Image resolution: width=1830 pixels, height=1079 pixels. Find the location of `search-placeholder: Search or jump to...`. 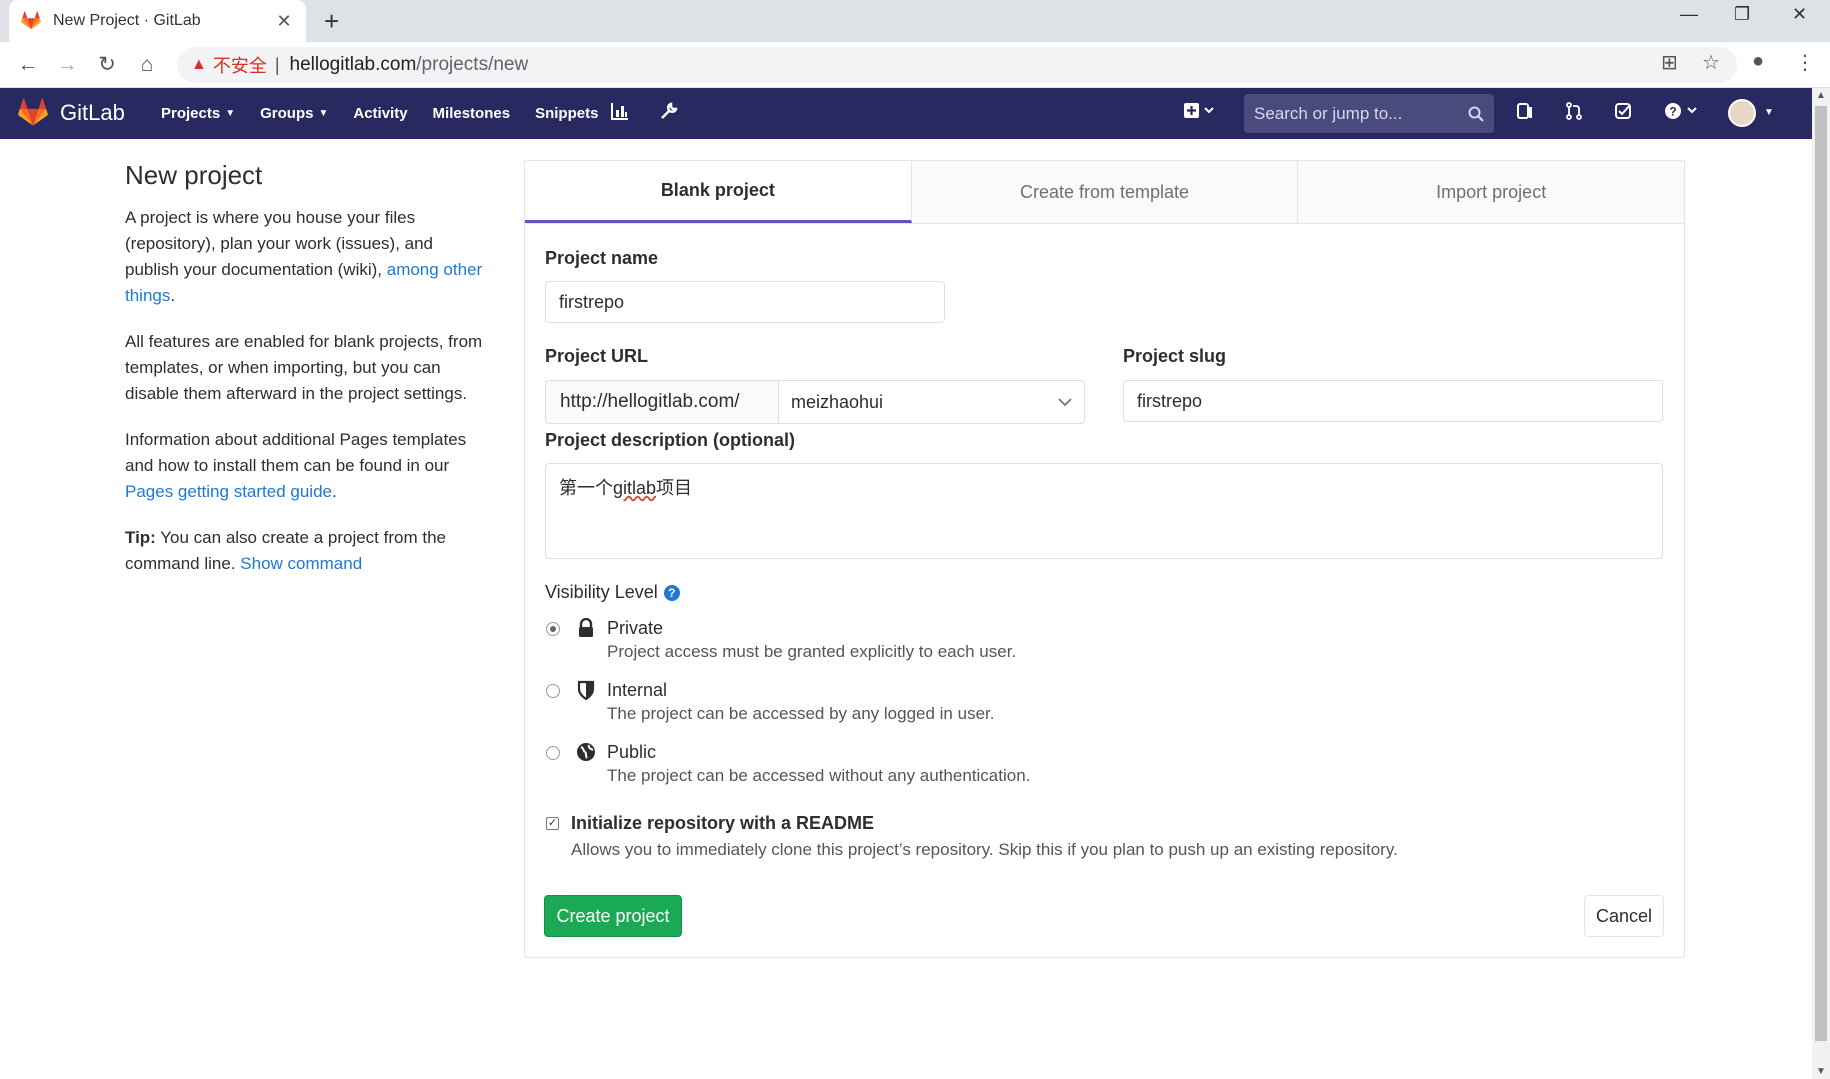

search-placeholder: Search or jump to... is located at coordinates (1328, 113).